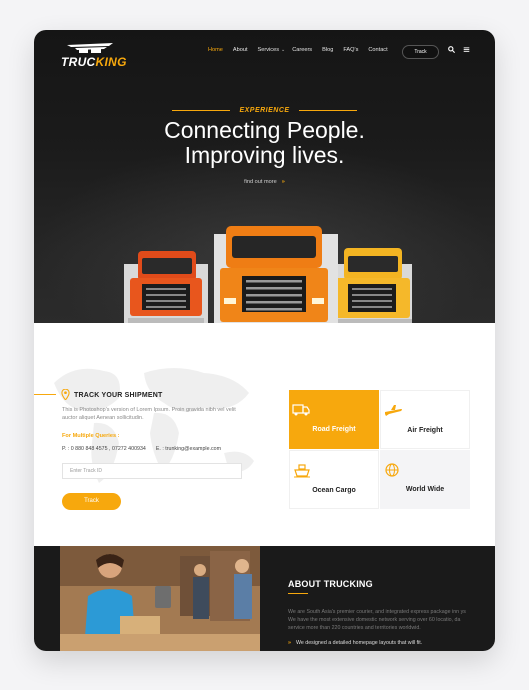 This screenshot has width=529, height=690. What do you see at coordinates (201, 111) in the screenshot?
I see `eyebrow-line-left` at bounding box center [201, 111].